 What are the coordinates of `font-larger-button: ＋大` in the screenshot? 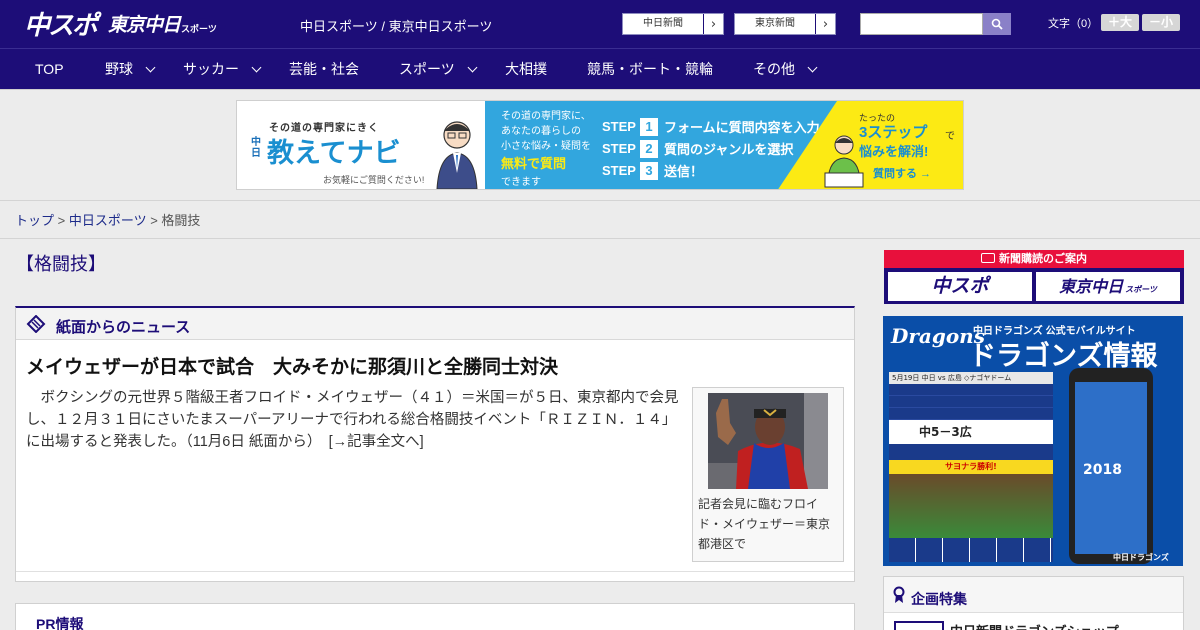 It's located at (1120, 22).